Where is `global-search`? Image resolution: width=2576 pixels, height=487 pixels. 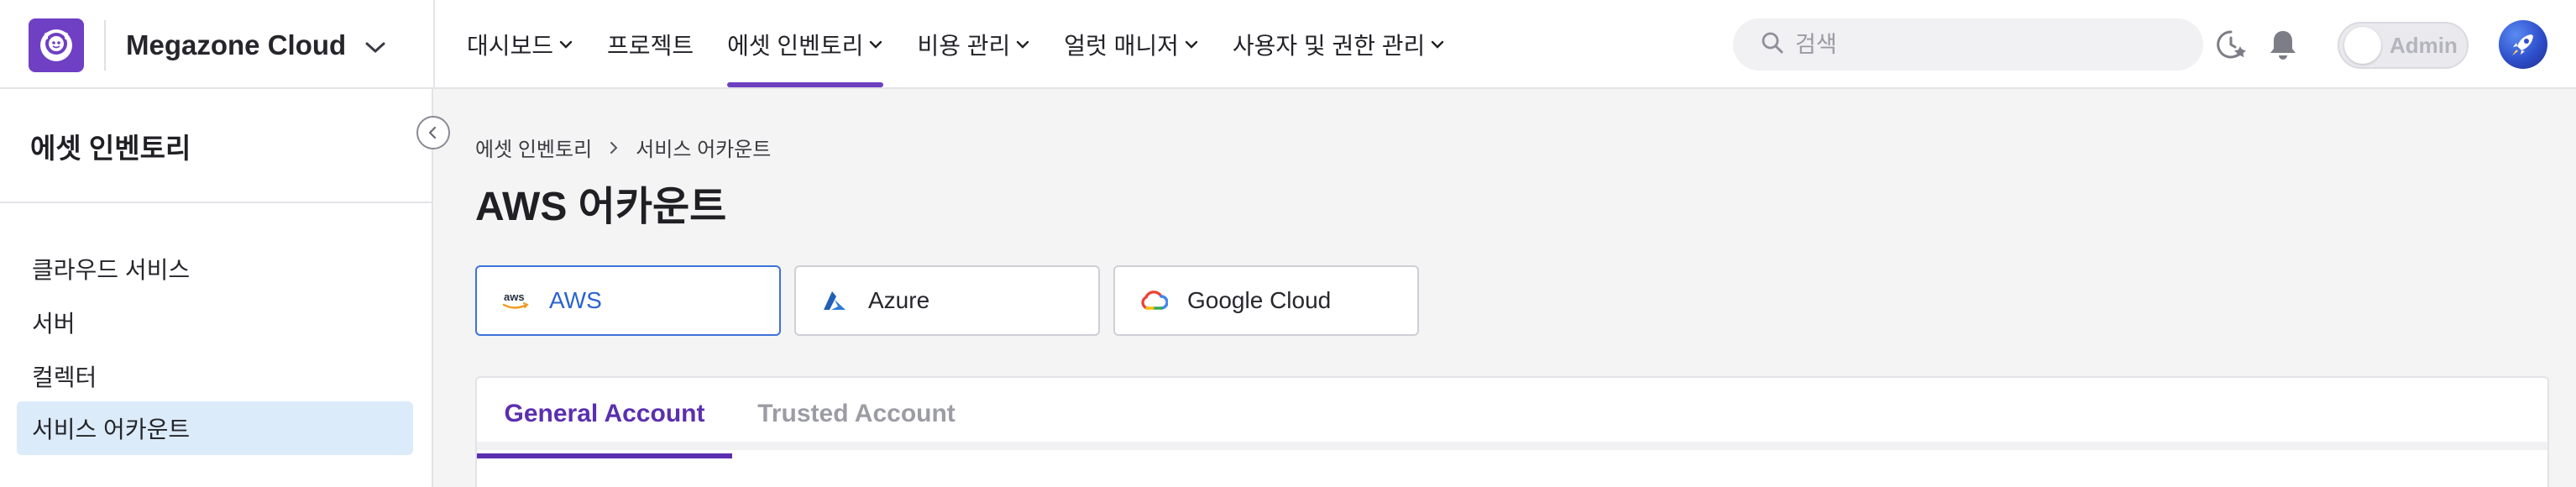 global-search is located at coordinates (1968, 44).